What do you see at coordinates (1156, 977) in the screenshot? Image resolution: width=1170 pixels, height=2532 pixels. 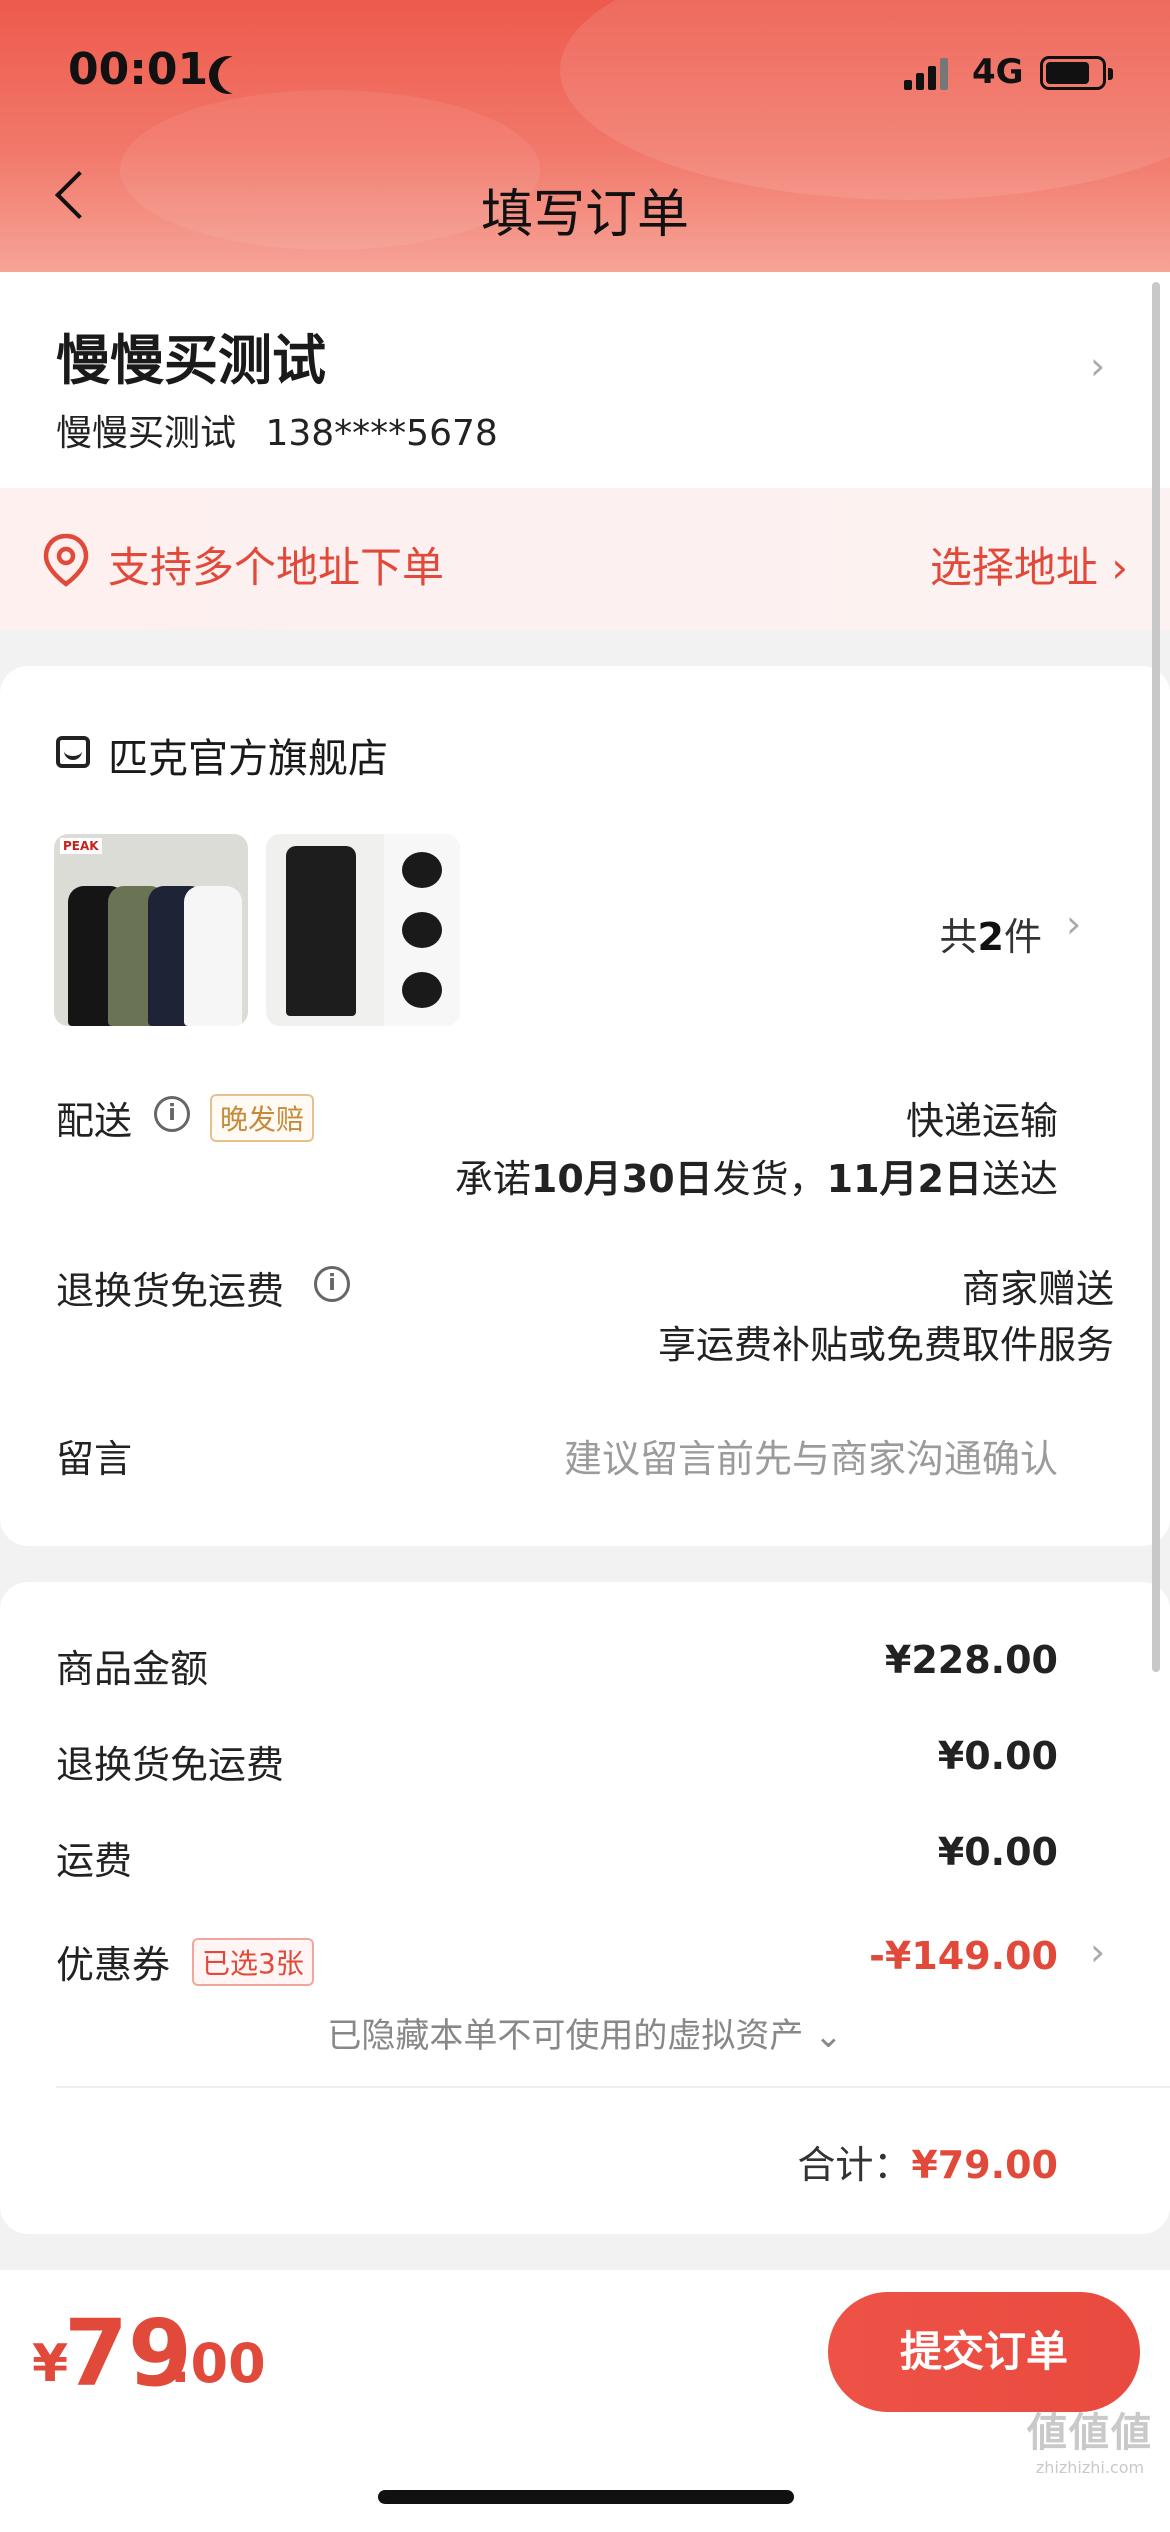 I see `scrollbar` at bounding box center [1156, 977].